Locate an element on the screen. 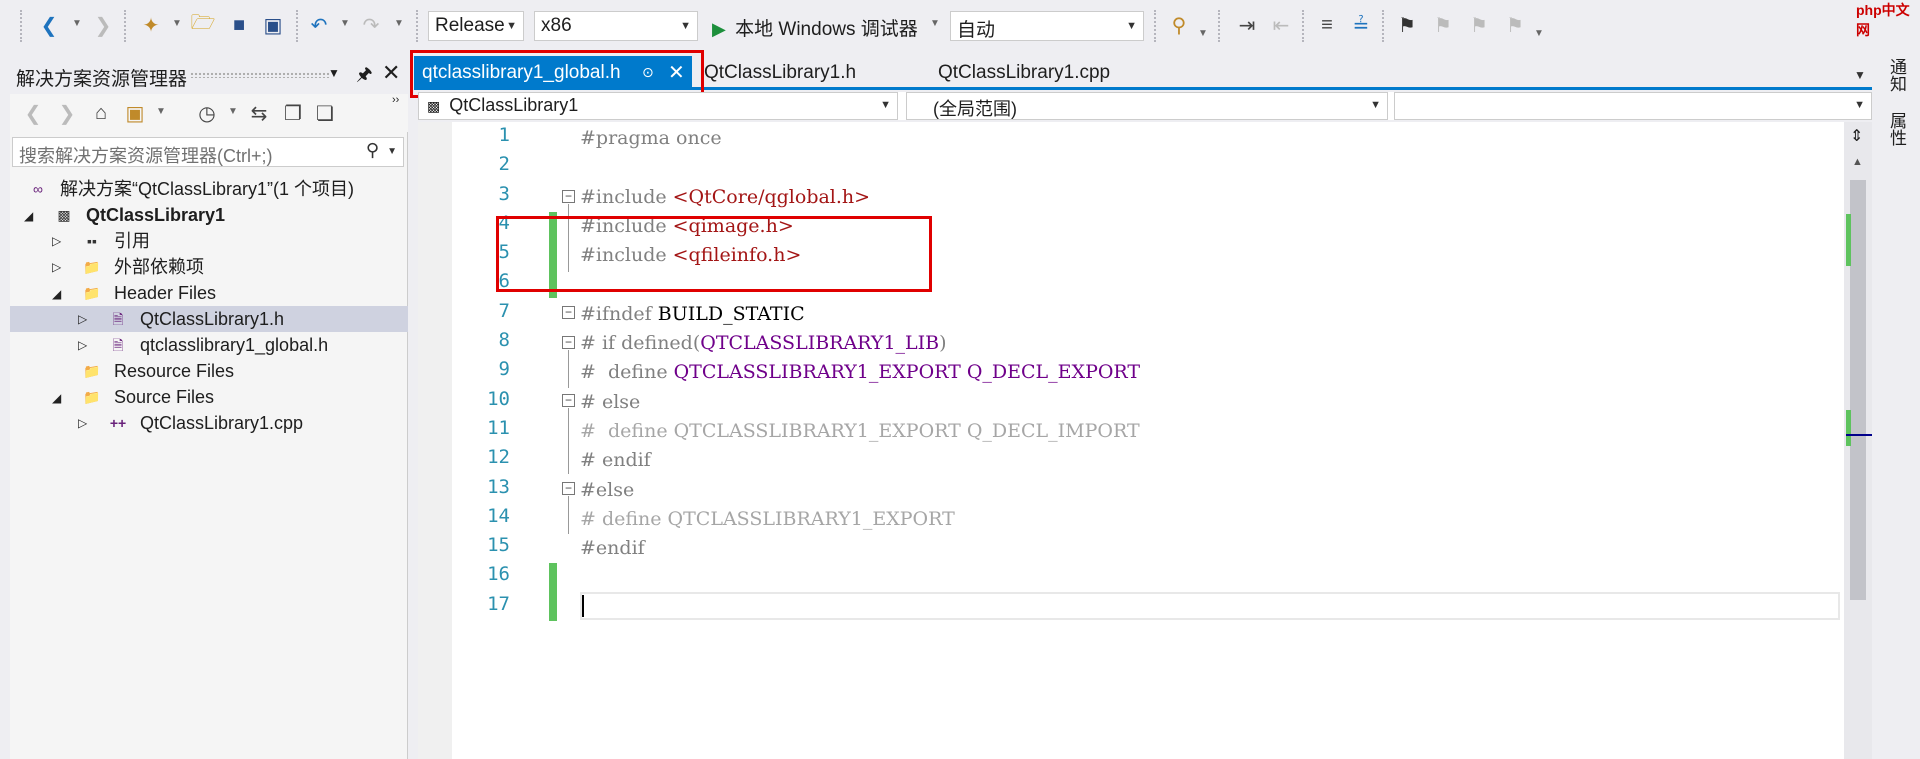 This screenshot has height=759, width=1920. code-line-15: #endif is located at coordinates (612, 548).